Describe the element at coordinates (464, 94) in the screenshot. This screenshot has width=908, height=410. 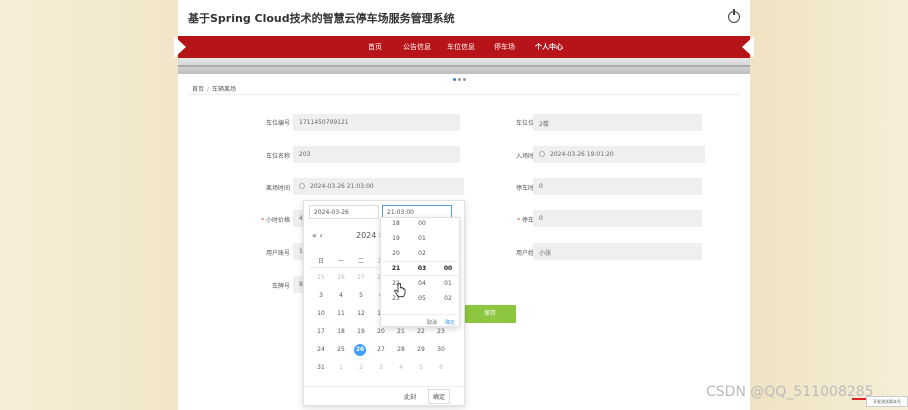
I see `divider` at that location.